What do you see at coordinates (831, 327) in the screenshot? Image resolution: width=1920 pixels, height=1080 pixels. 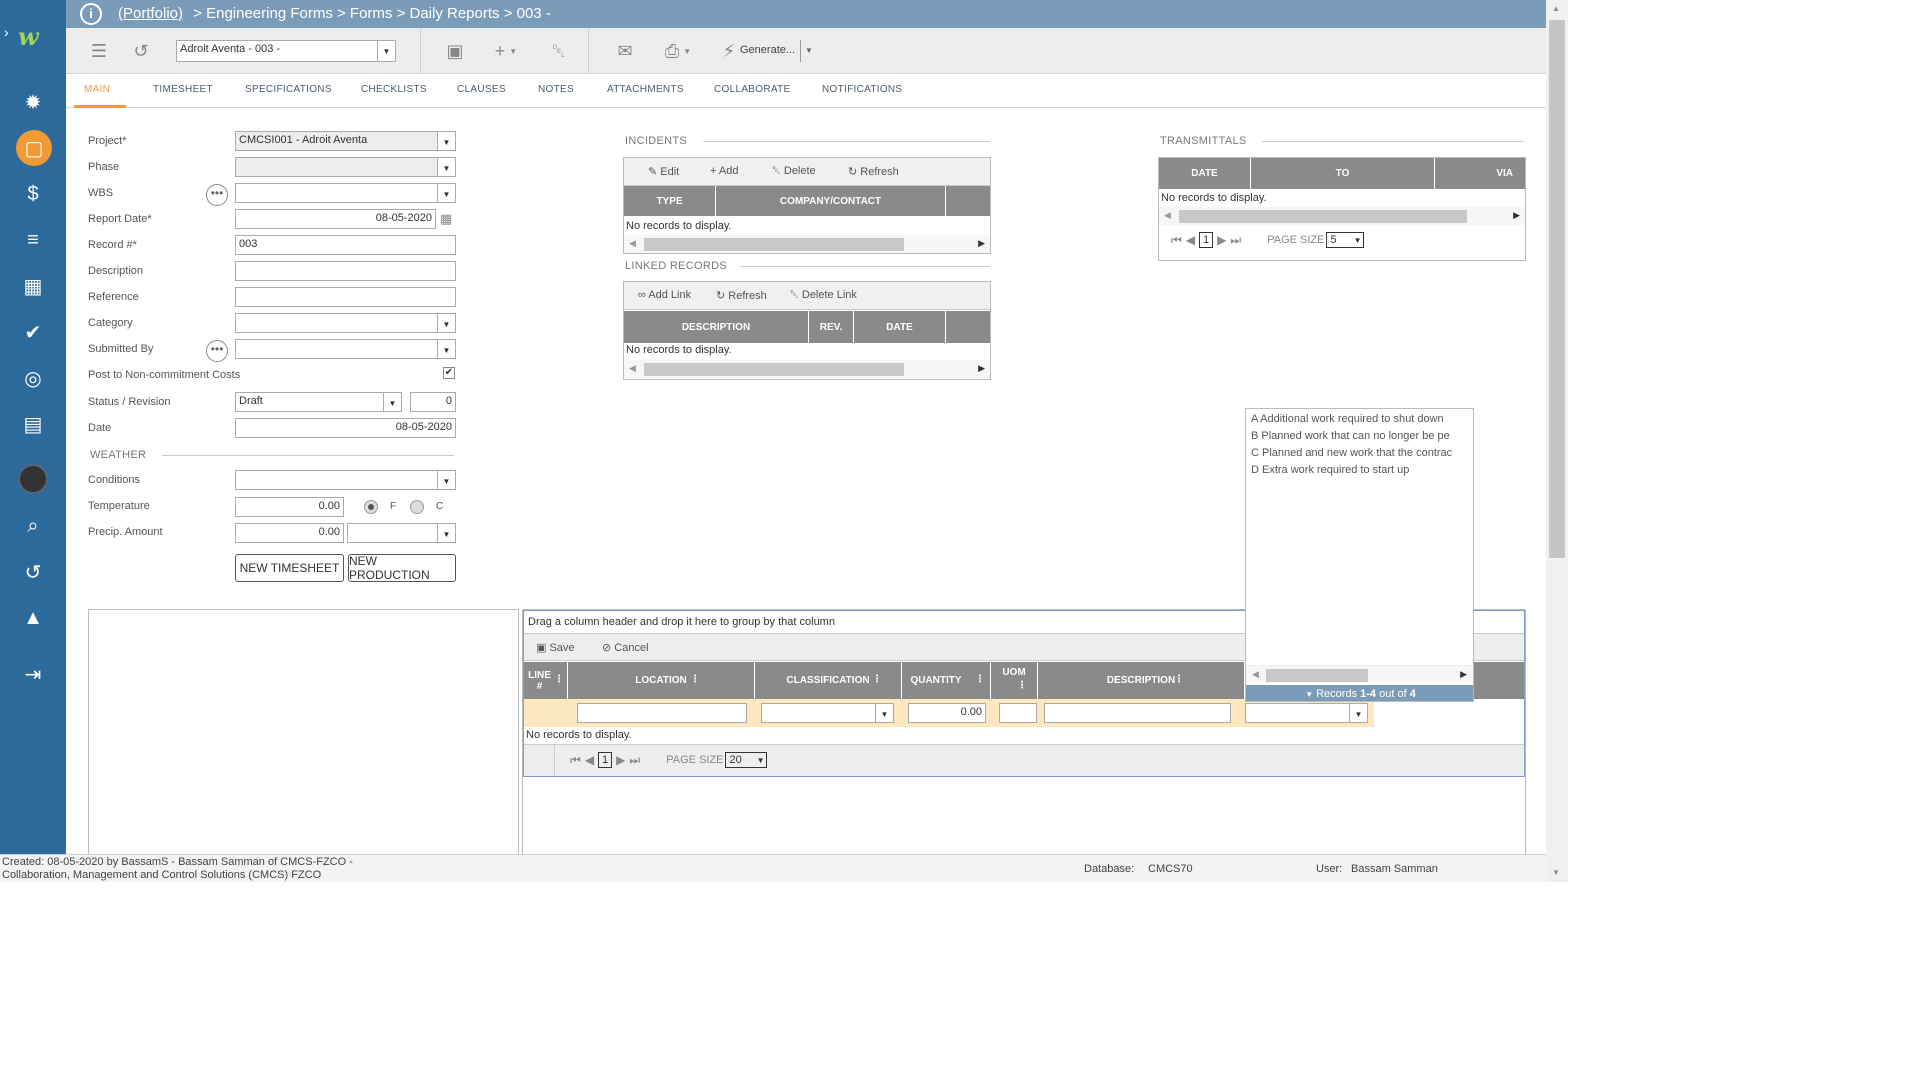 I see `col-rev: REV.` at bounding box center [831, 327].